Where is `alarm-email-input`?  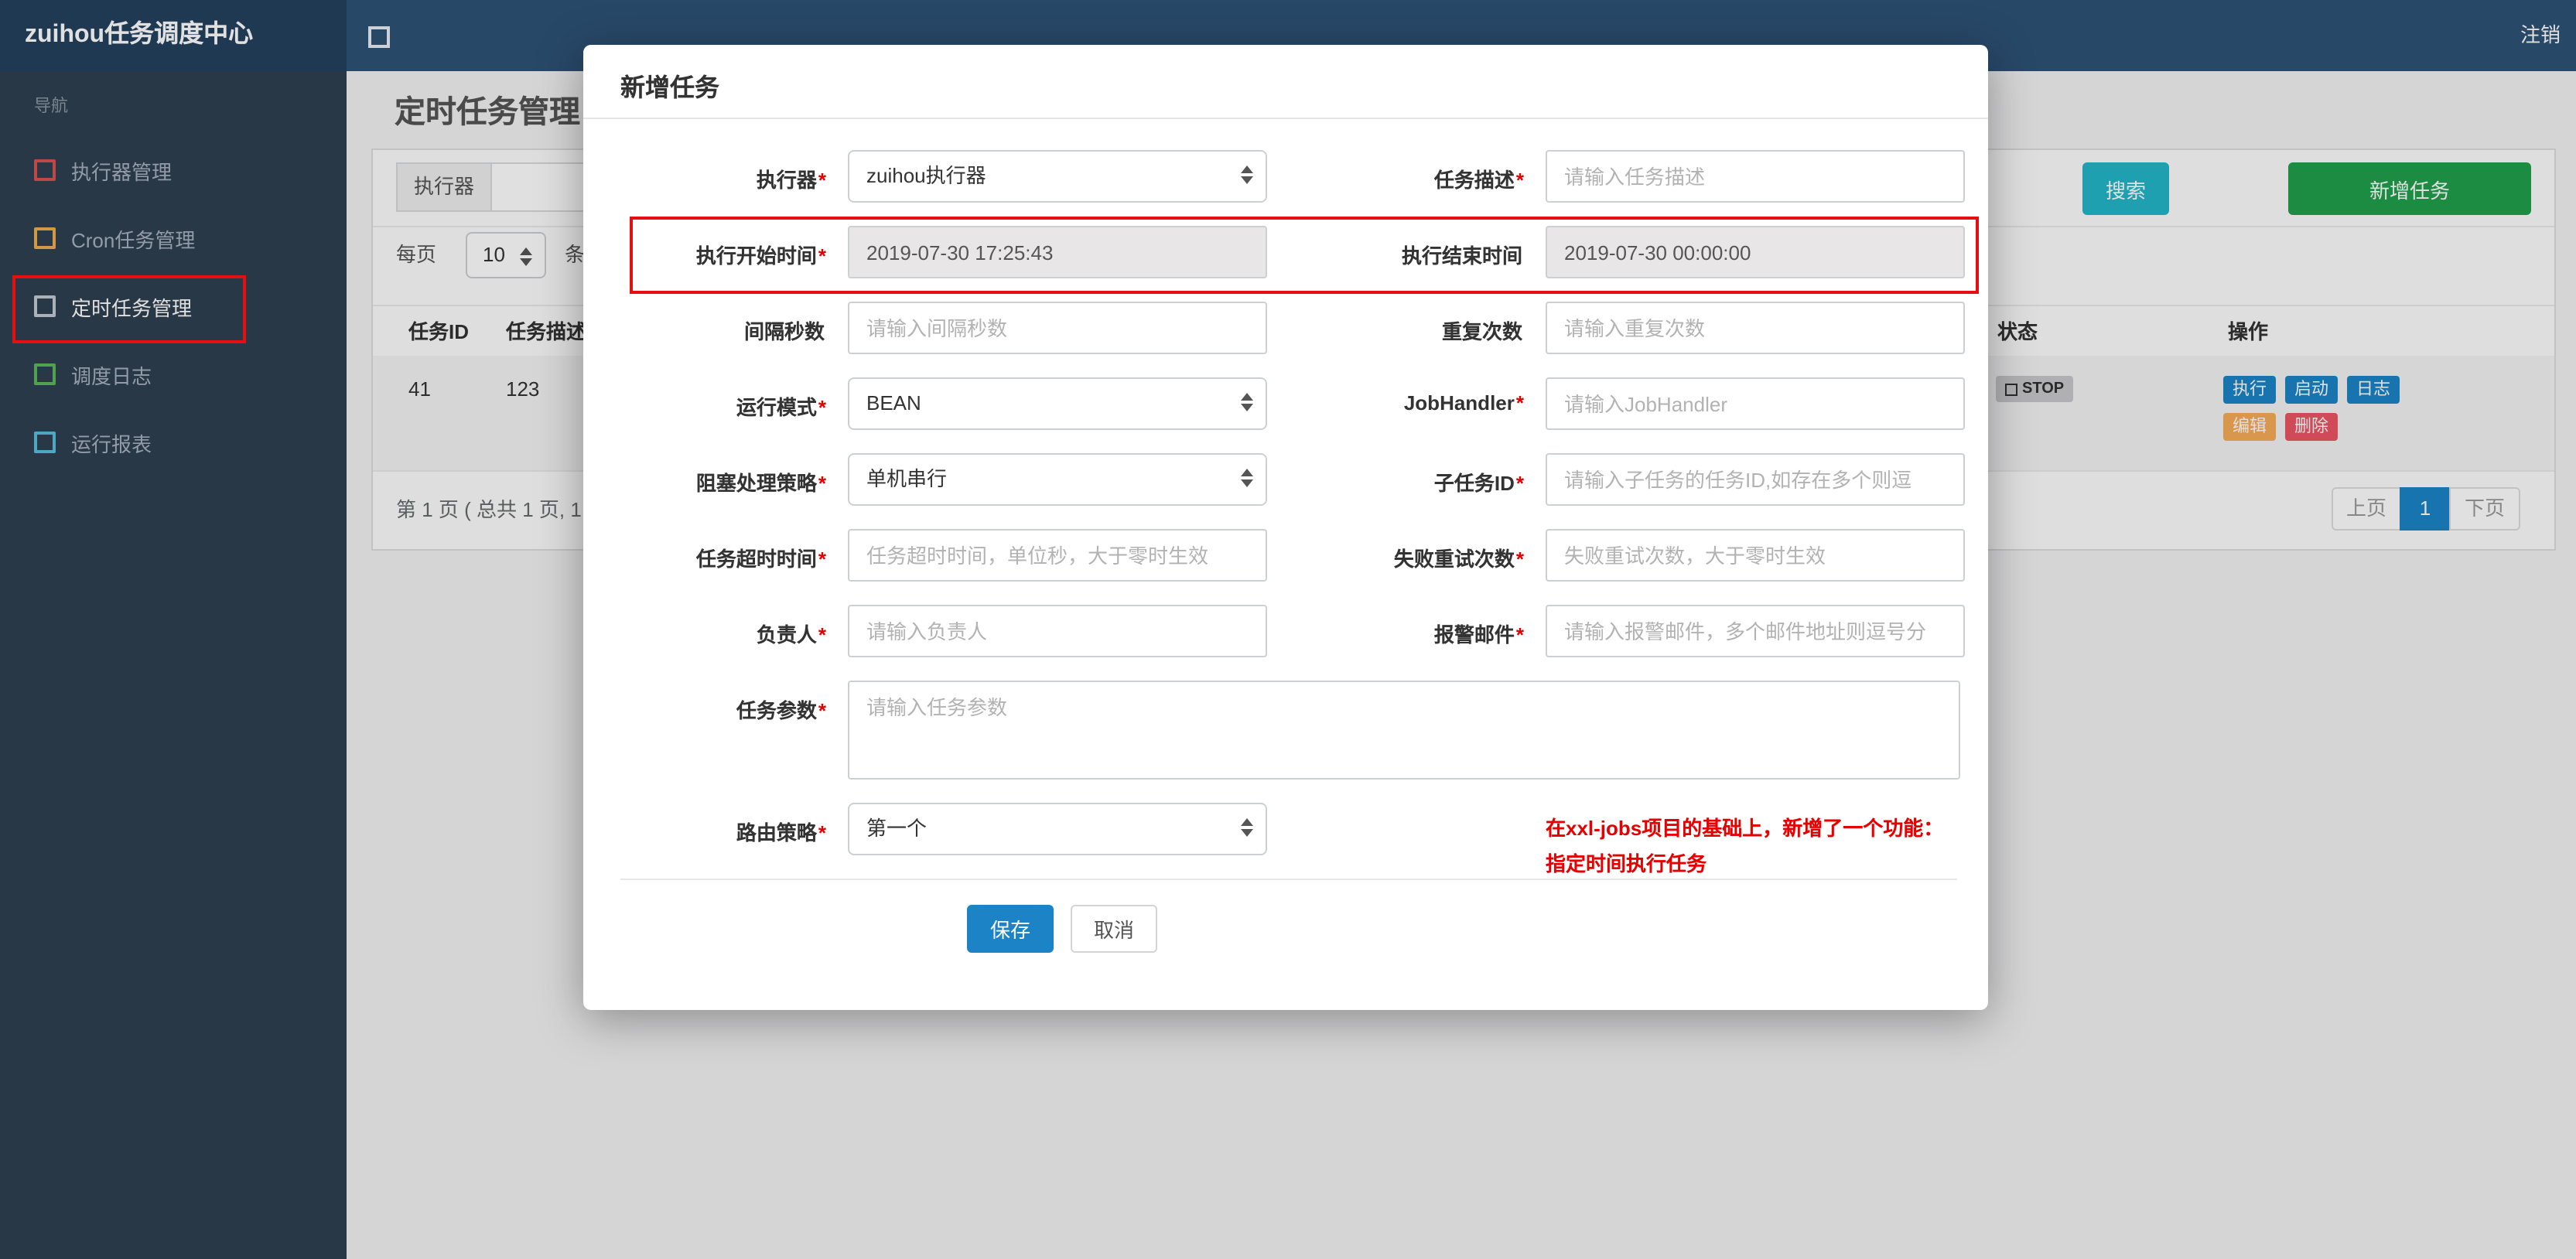
alarm-email-input is located at coordinates (1755, 631).